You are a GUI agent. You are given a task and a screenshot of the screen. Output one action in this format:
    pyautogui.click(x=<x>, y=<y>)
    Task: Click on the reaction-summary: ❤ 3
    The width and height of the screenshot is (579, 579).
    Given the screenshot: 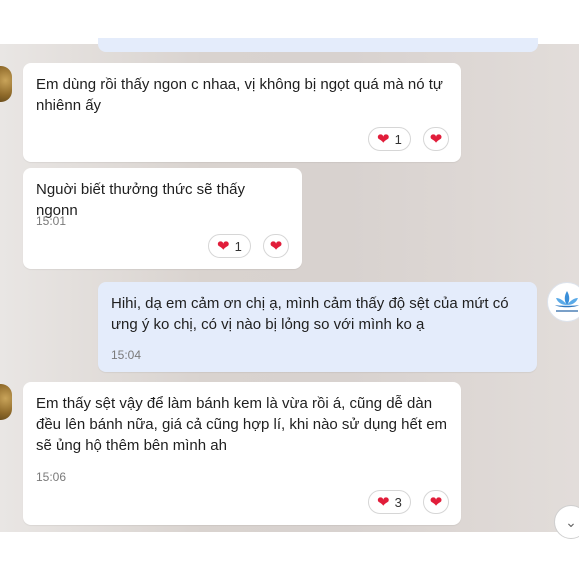 What is the action you would take?
    pyautogui.click(x=389, y=502)
    